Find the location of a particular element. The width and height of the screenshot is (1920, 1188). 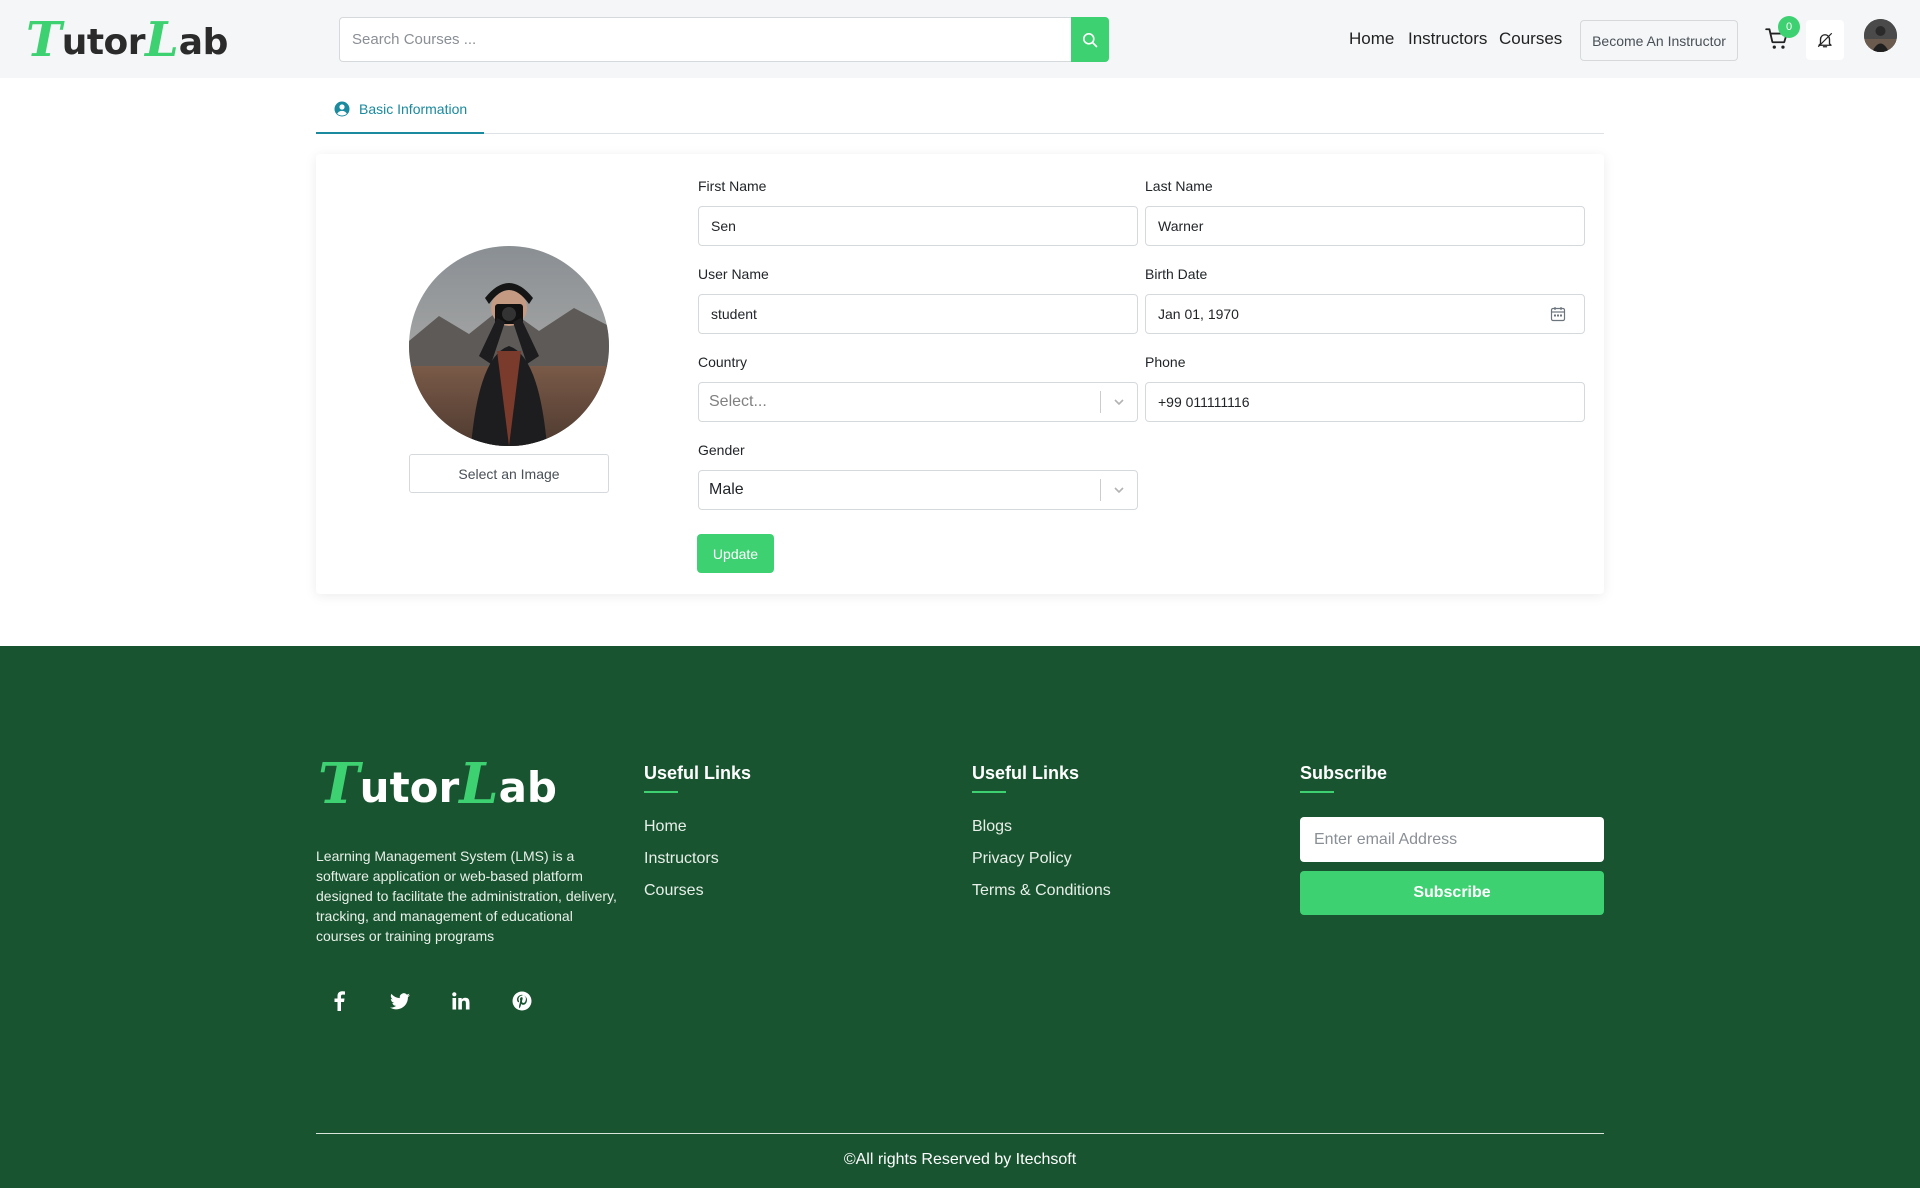

logo-text-utor: utor is located at coordinates (103, 42).